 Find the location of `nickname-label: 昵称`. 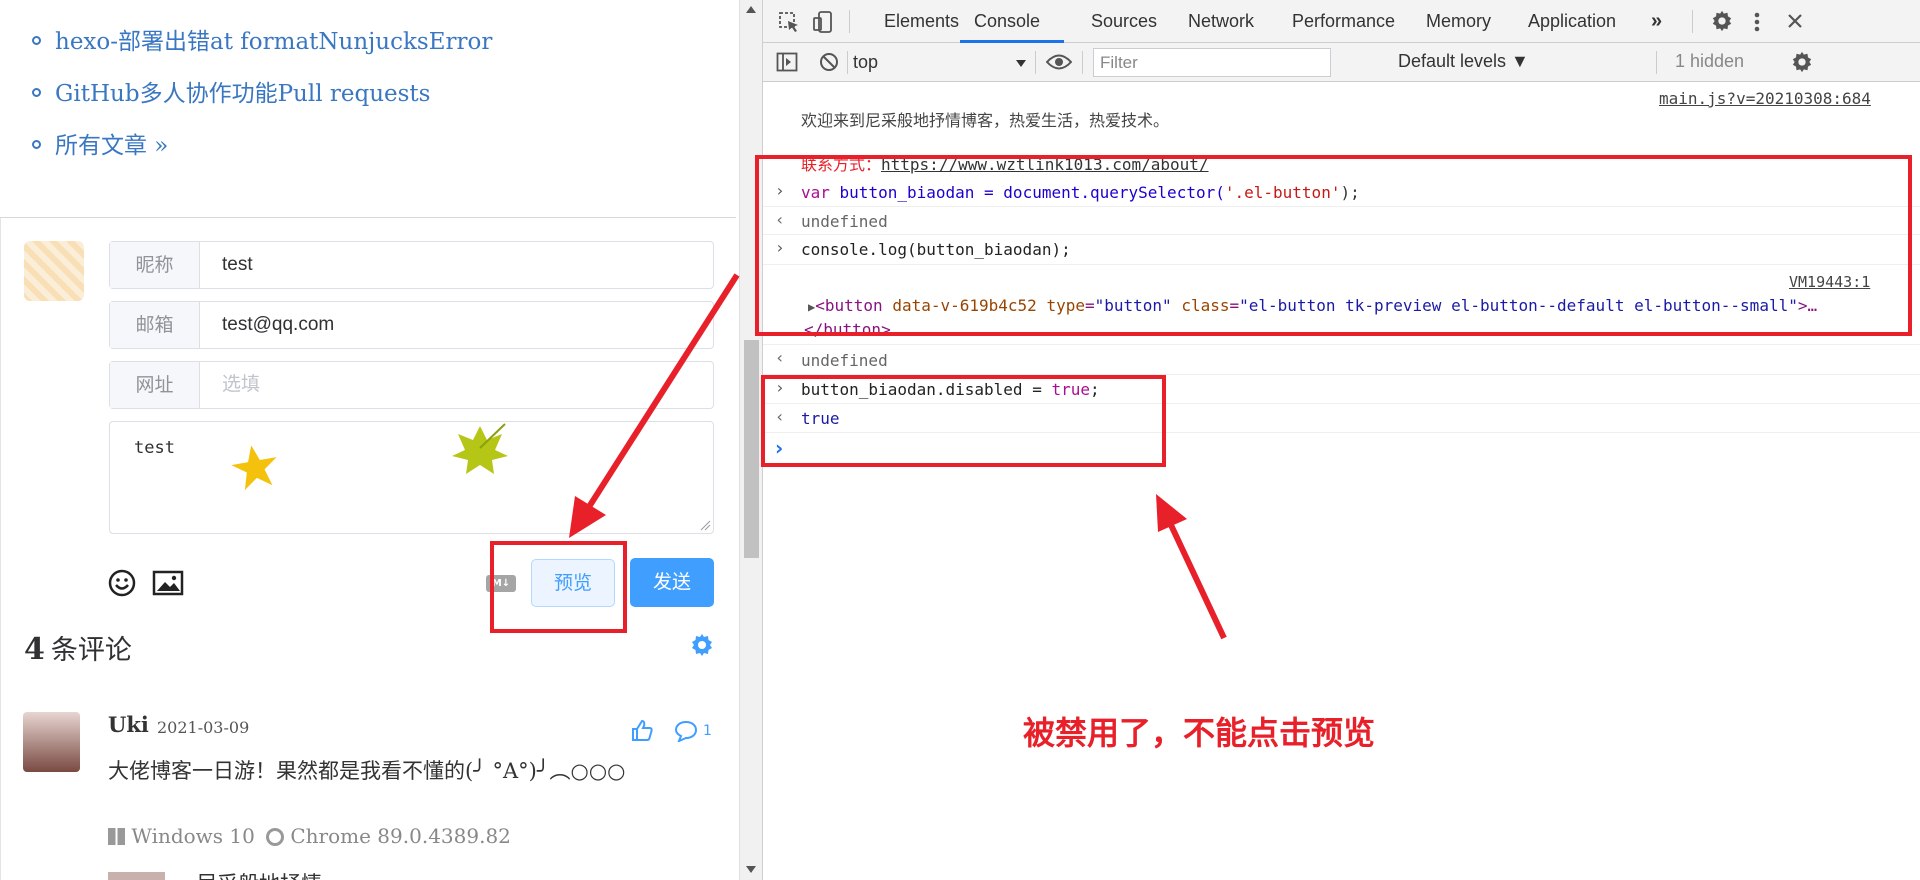

nickname-label: 昵称 is located at coordinates (155, 265).